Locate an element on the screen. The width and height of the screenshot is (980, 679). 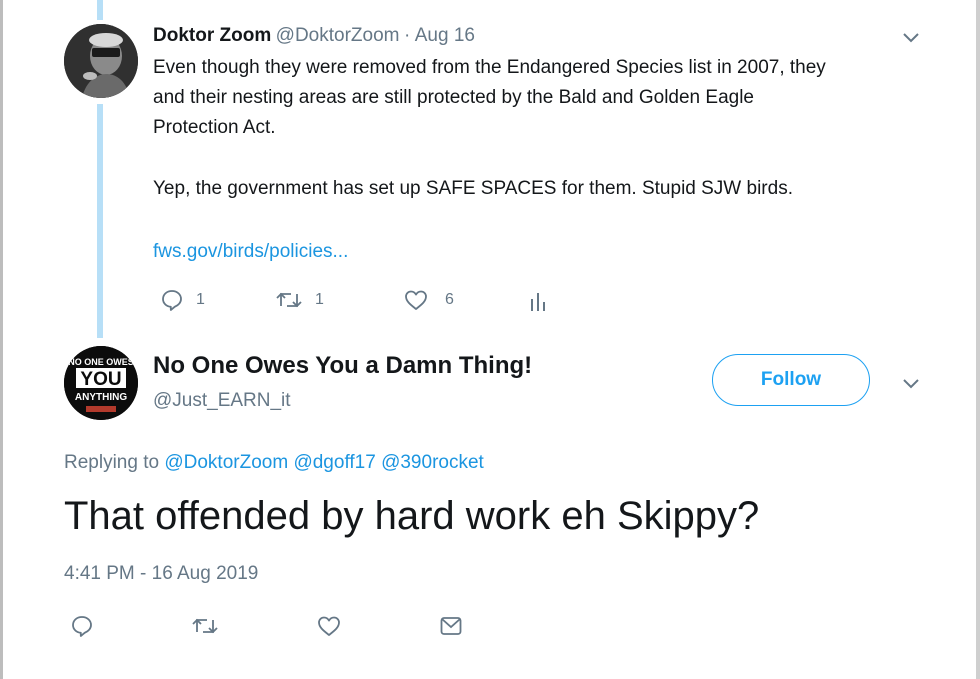
follow-button: Follow is located at coordinates (791, 380).